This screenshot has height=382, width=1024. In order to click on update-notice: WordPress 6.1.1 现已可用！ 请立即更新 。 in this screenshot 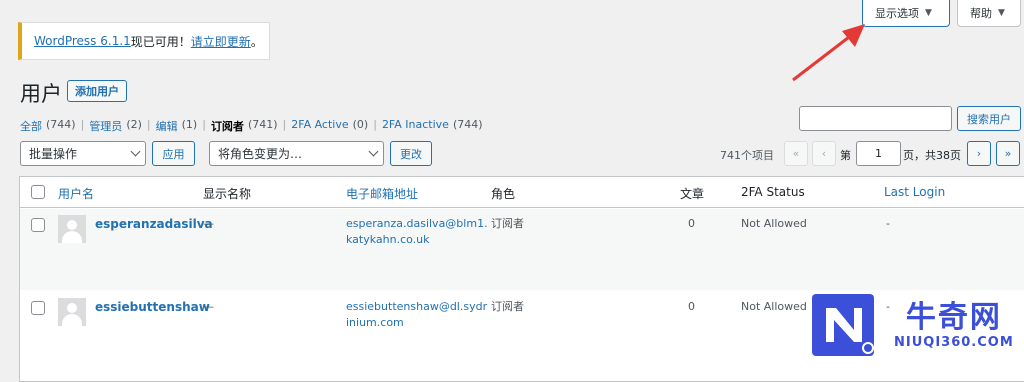, I will do `click(144, 41)`.